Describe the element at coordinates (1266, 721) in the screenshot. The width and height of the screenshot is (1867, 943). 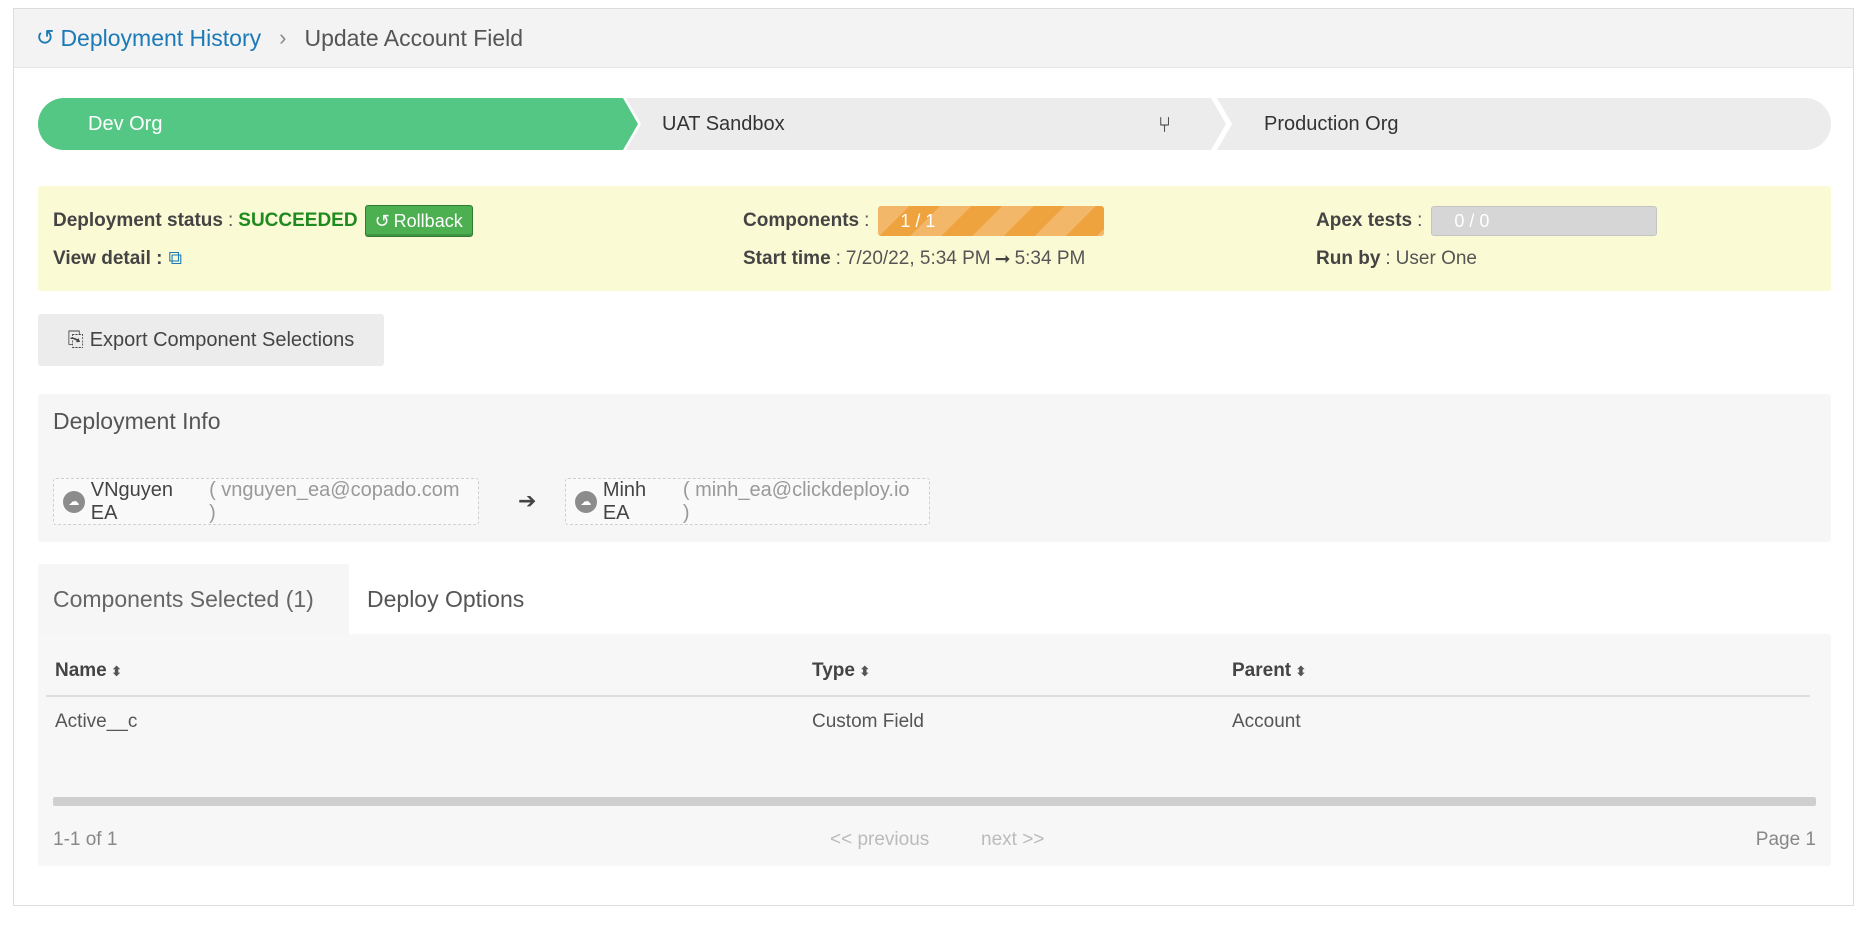
I see `cell-parent: Account` at that location.